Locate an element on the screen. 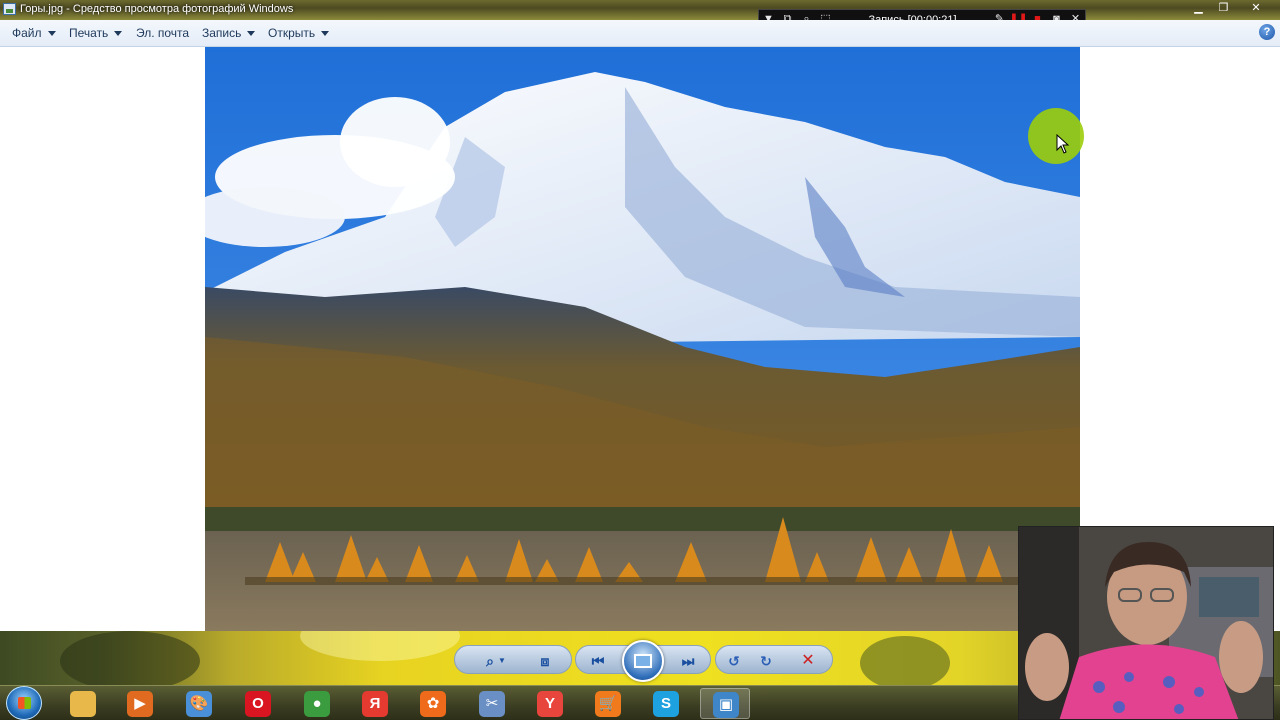  menu-email-label: Эл. почта is located at coordinates (163, 33).